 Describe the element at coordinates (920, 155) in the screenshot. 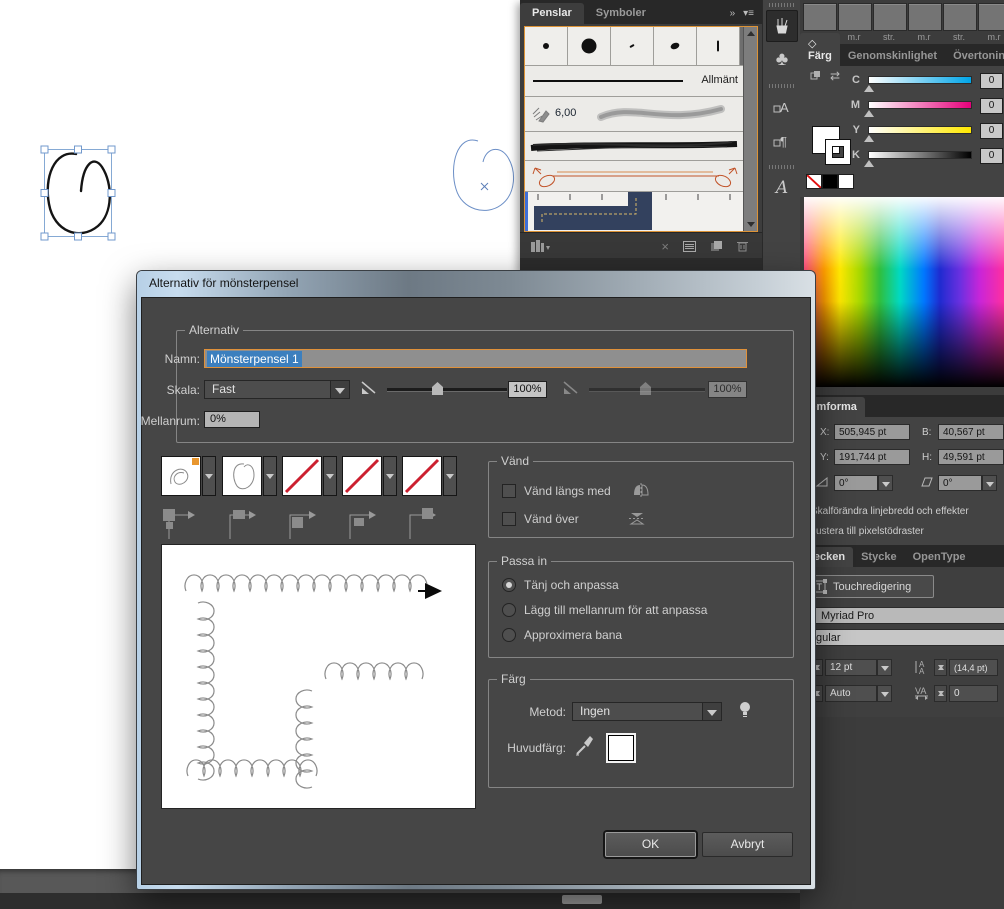

I see `black-slider` at that location.